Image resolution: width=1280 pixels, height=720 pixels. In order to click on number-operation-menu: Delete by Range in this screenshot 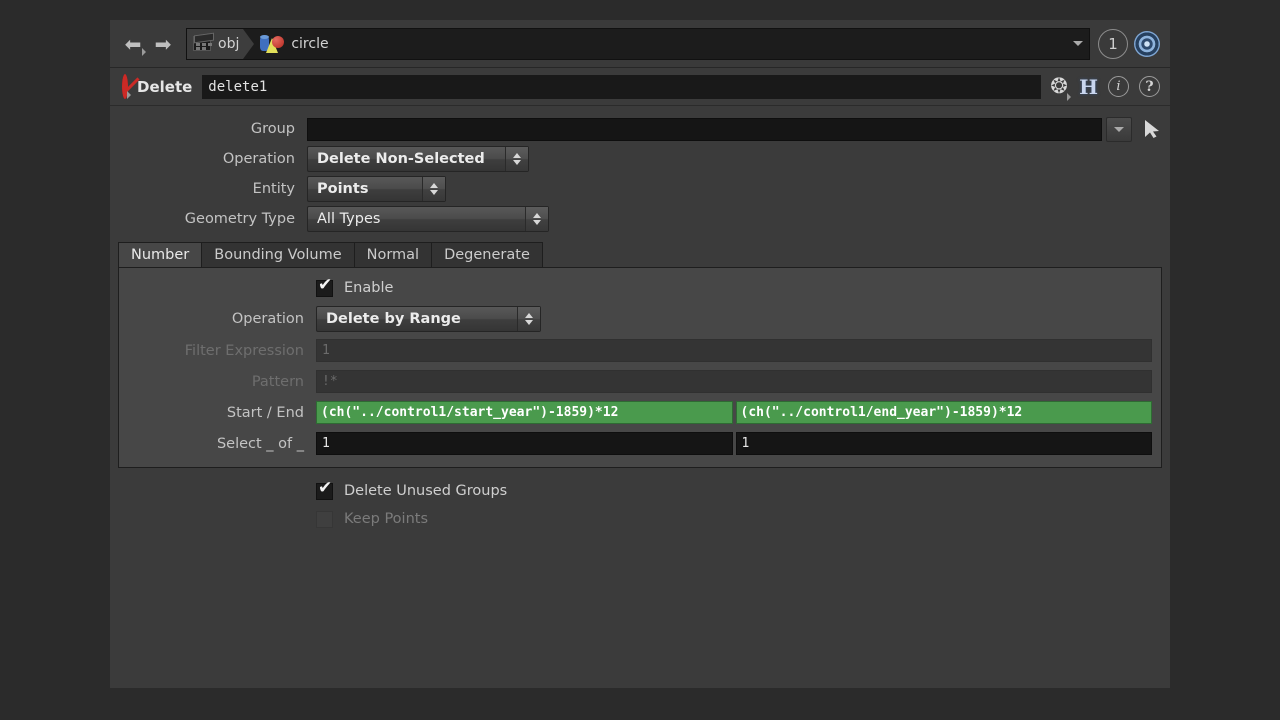, I will do `click(428, 318)`.